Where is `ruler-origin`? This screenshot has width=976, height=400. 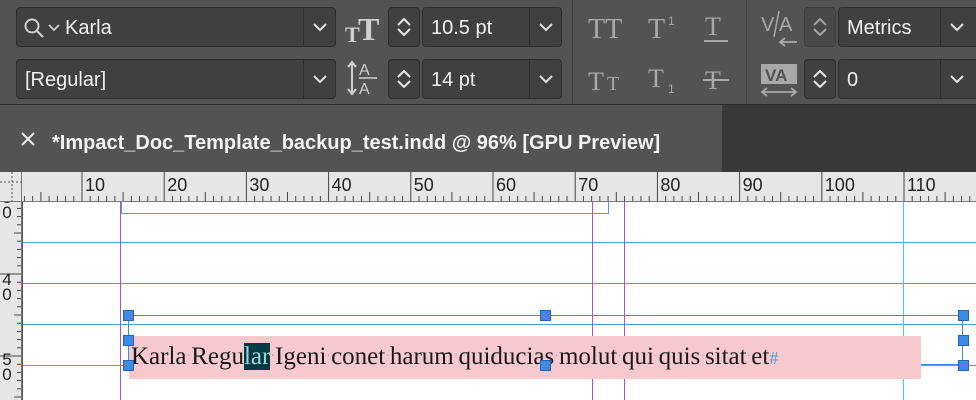
ruler-origin is located at coordinates (11, 187).